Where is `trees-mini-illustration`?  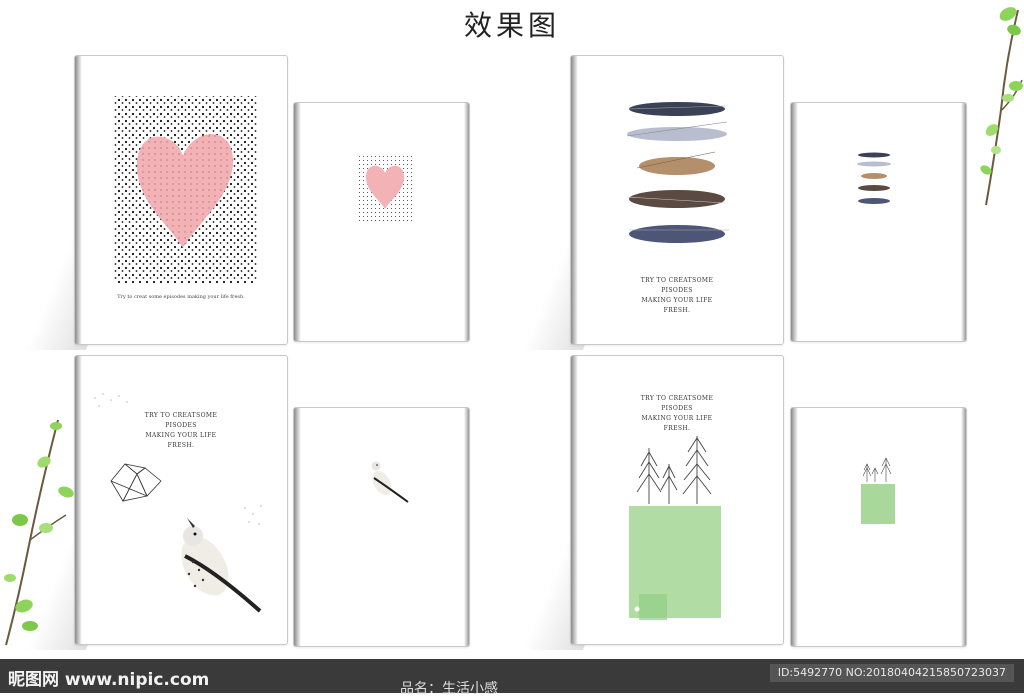
trees-mini-illustration is located at coordinates (878, 490).